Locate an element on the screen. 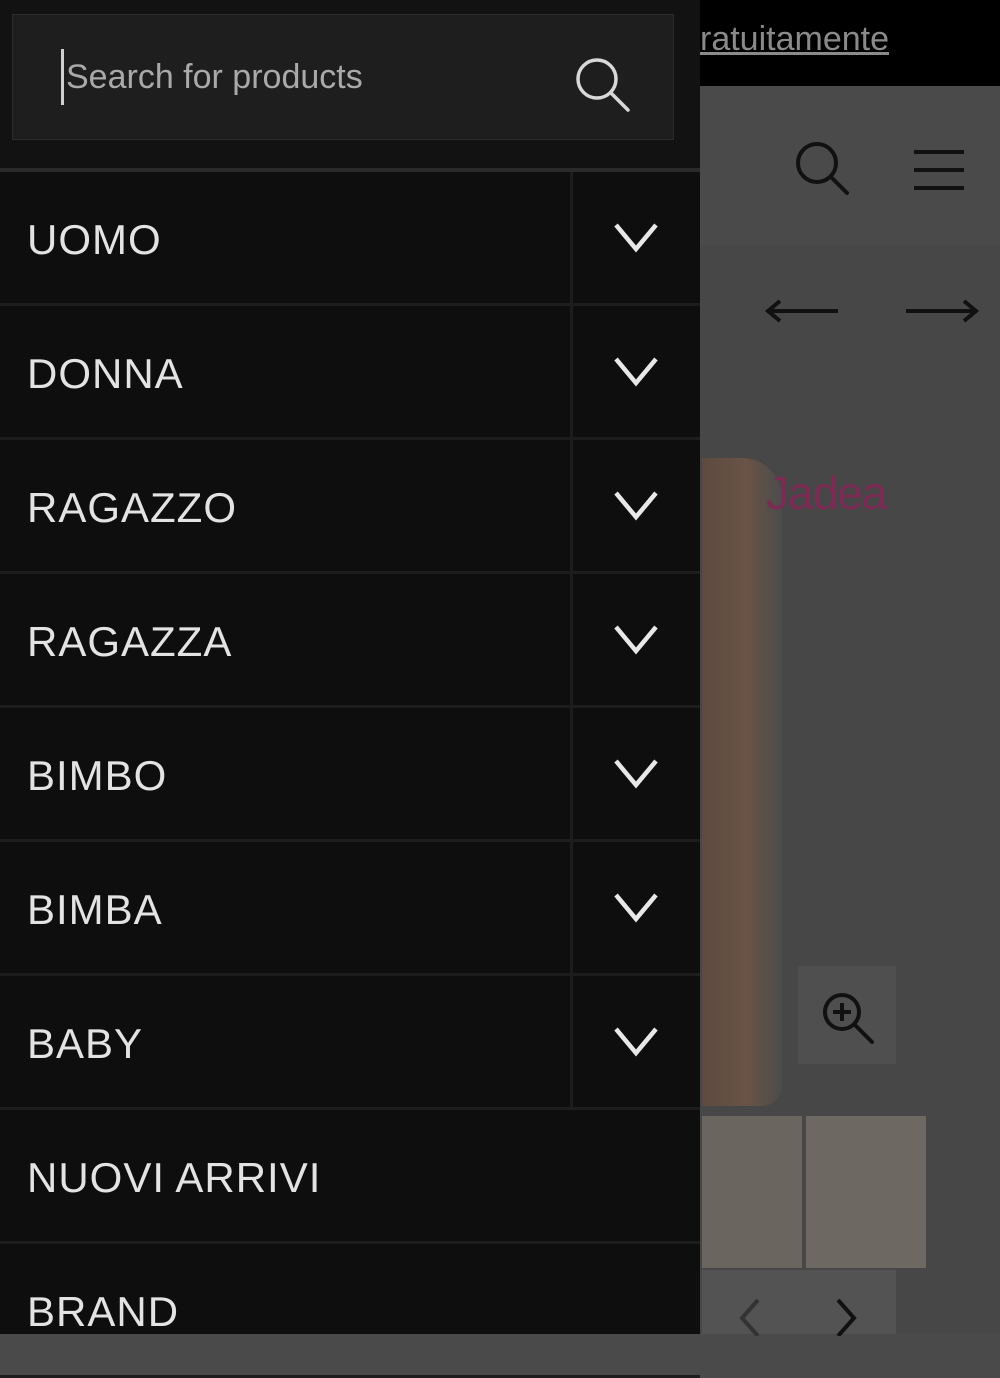 This screenshot has width=1000, height=1378. zoom-in-icon is located at coordinates (848, 1020).